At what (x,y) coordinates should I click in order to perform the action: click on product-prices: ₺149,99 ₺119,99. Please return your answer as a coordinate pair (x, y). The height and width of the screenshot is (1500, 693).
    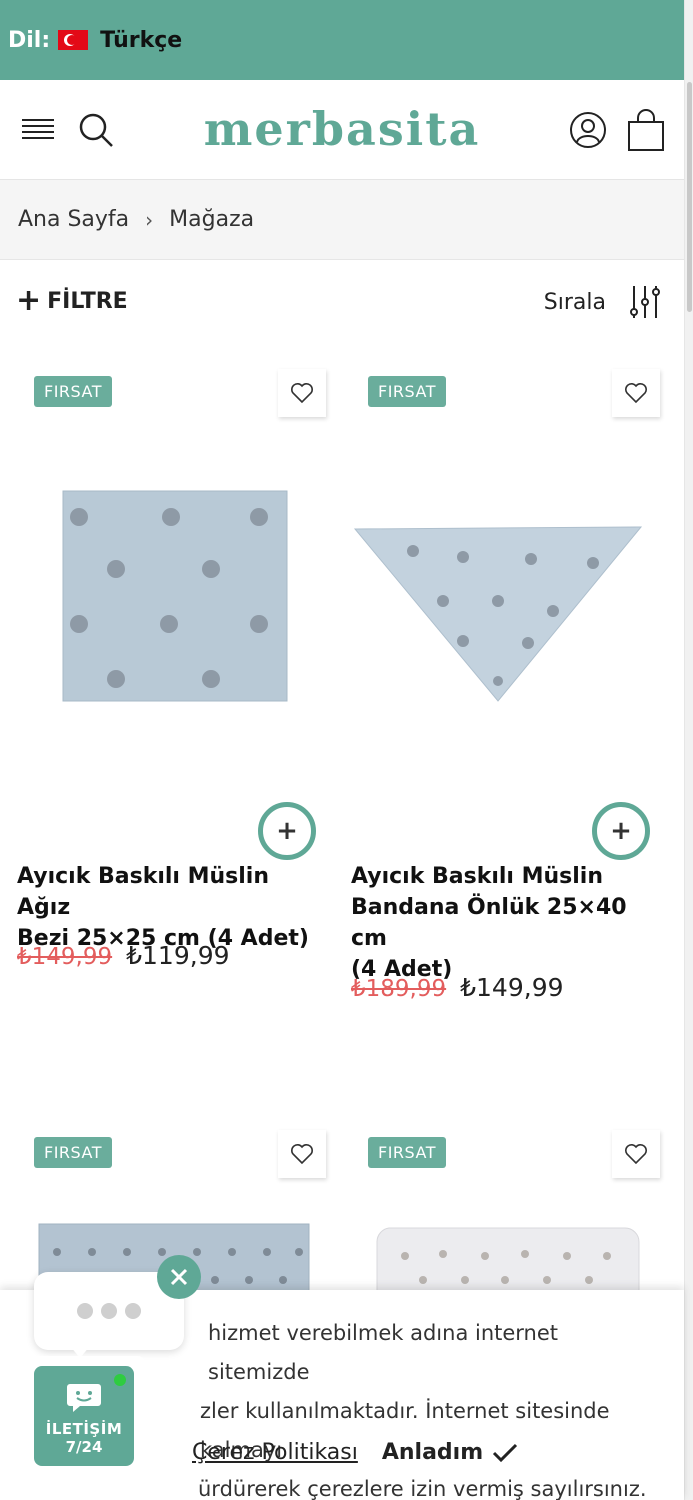
    Looking at the image, I should click on (123, 955).